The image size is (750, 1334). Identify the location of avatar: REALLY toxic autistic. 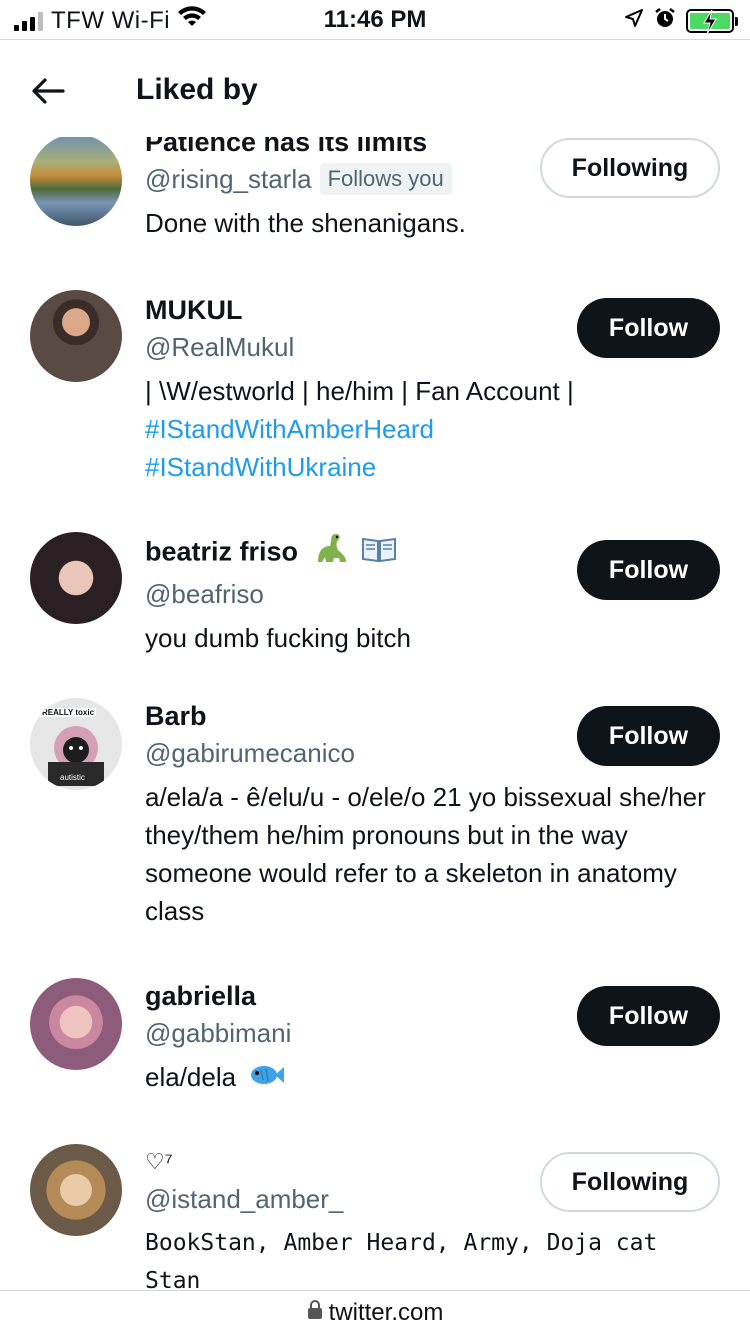
(76, 744).